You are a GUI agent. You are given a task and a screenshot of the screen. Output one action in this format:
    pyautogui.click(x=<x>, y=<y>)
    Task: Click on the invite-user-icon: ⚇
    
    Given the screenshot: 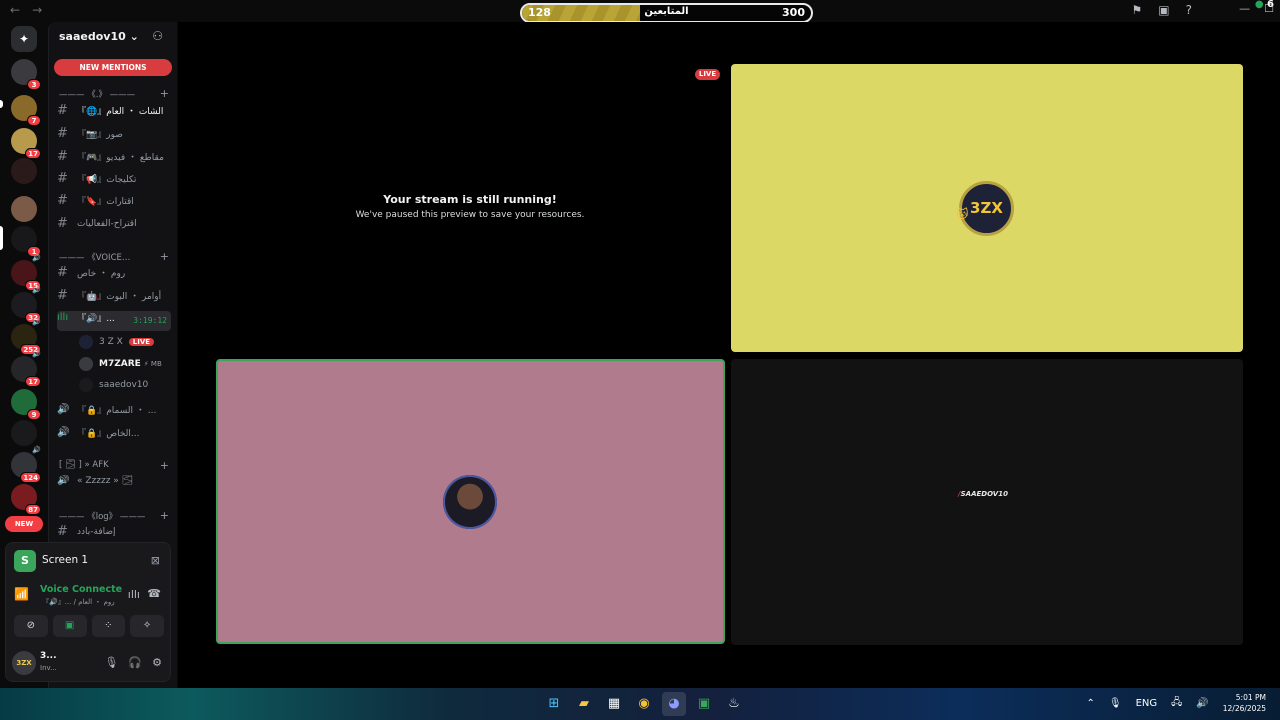 What is the action you would take?
    pyautogui.click(x=157, y=36)
    